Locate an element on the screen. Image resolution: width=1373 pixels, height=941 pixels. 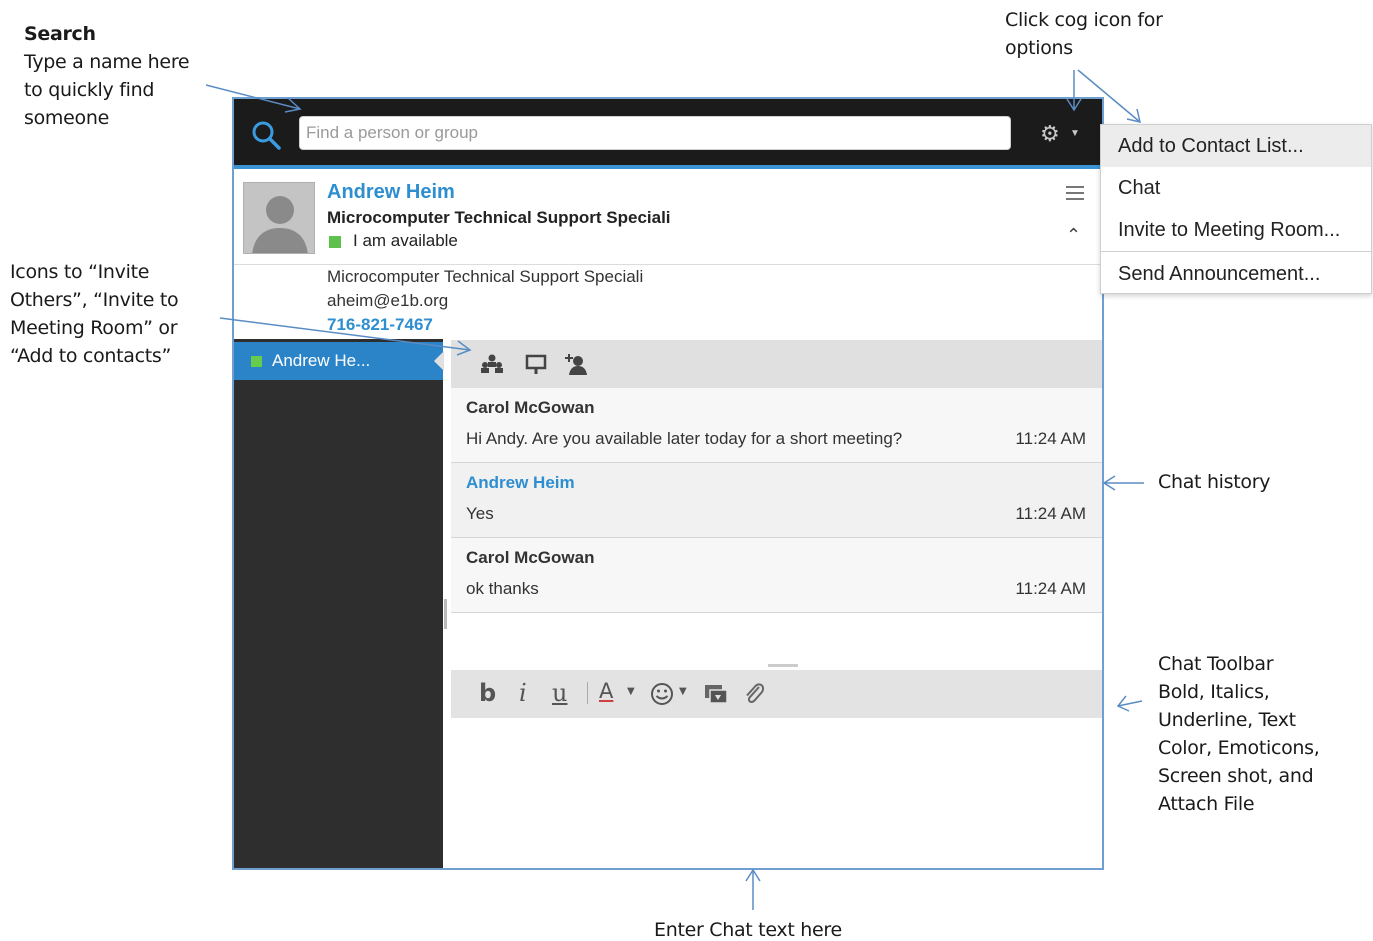
meeting-room-icon is located at coordinates (536, 364).